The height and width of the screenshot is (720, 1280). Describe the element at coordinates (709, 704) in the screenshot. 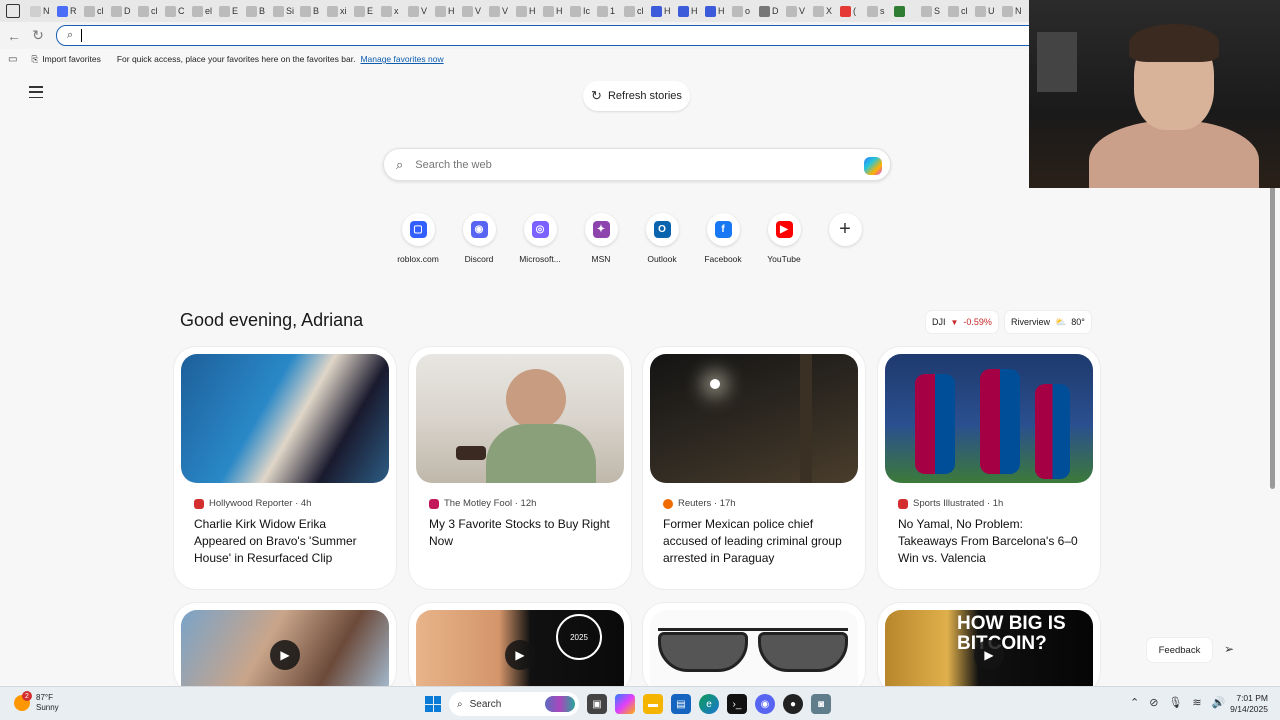

I see `edge-icon: e` at that location.